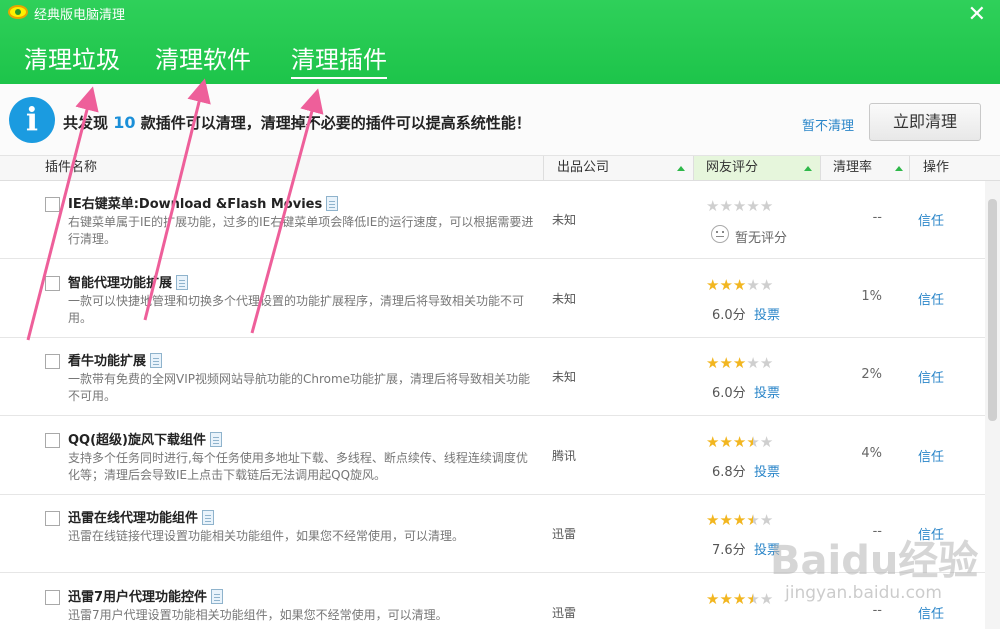 This screenshot has width=1000, height=629. What do you see at coordinates (992, 310) in the screenshot?
I see `scrollbar-thumb` at bounding box center [992, 310].